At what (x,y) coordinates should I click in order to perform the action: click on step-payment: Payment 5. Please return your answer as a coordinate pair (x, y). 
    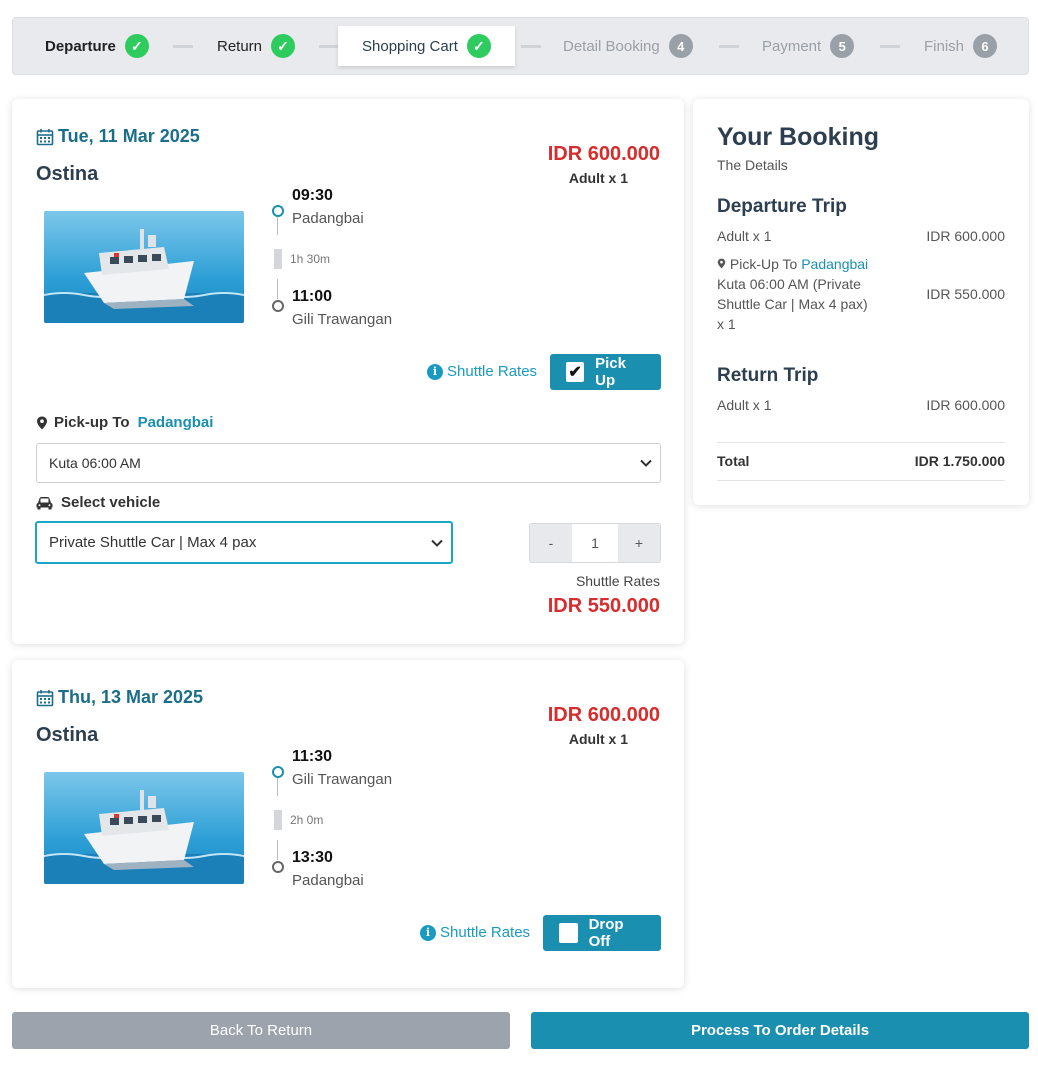
    Looking at the image, I should click on (808, 46).